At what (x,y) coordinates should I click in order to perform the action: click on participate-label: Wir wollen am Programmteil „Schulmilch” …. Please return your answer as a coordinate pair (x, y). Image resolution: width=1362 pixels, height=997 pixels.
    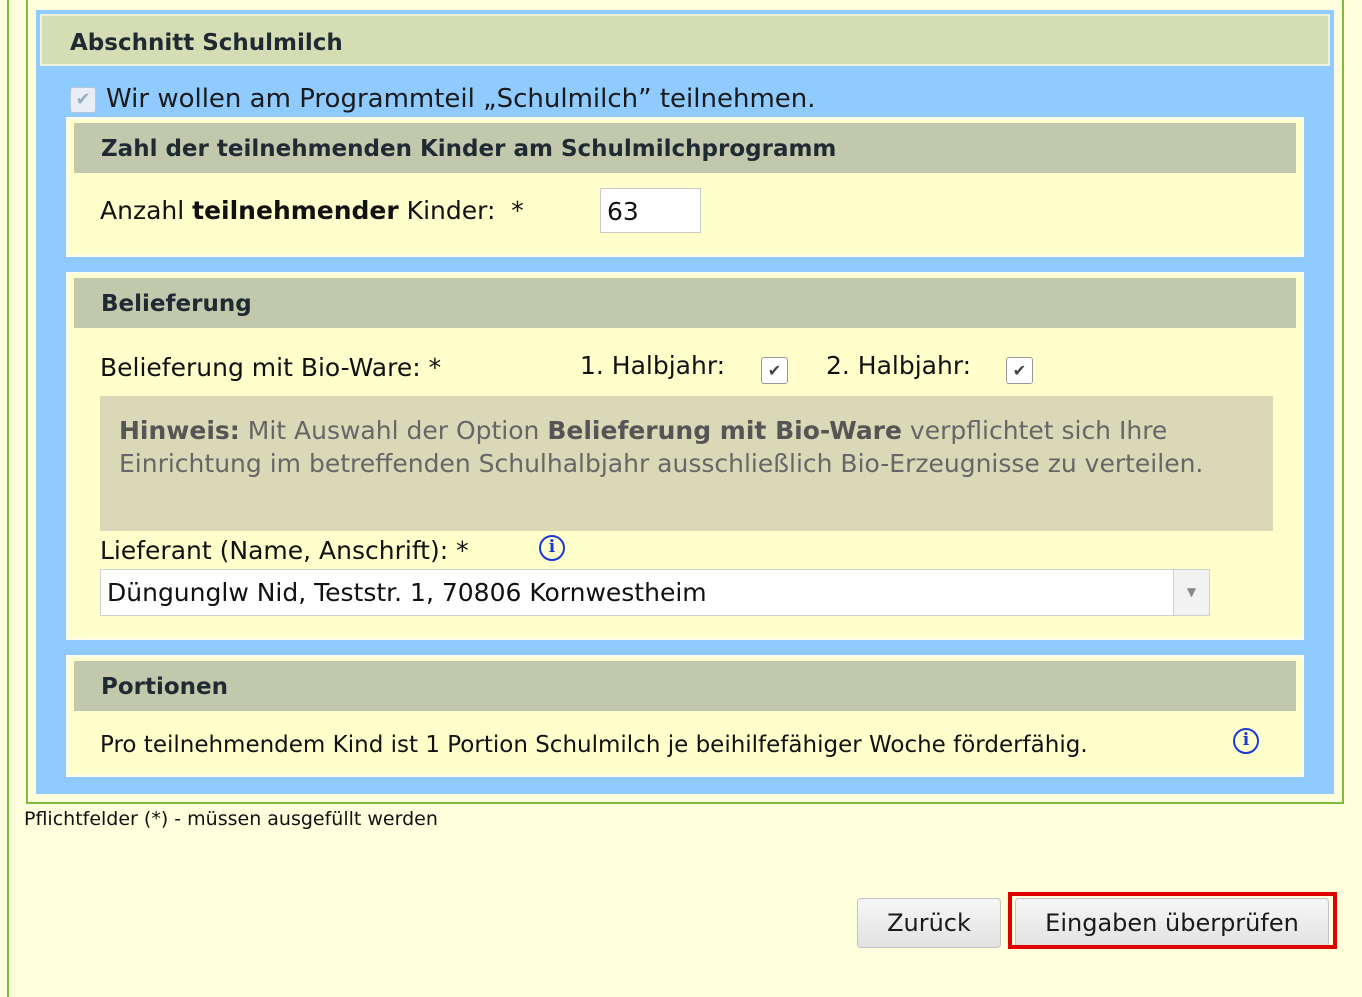
    Looking at the image, I should click on (461, 99).